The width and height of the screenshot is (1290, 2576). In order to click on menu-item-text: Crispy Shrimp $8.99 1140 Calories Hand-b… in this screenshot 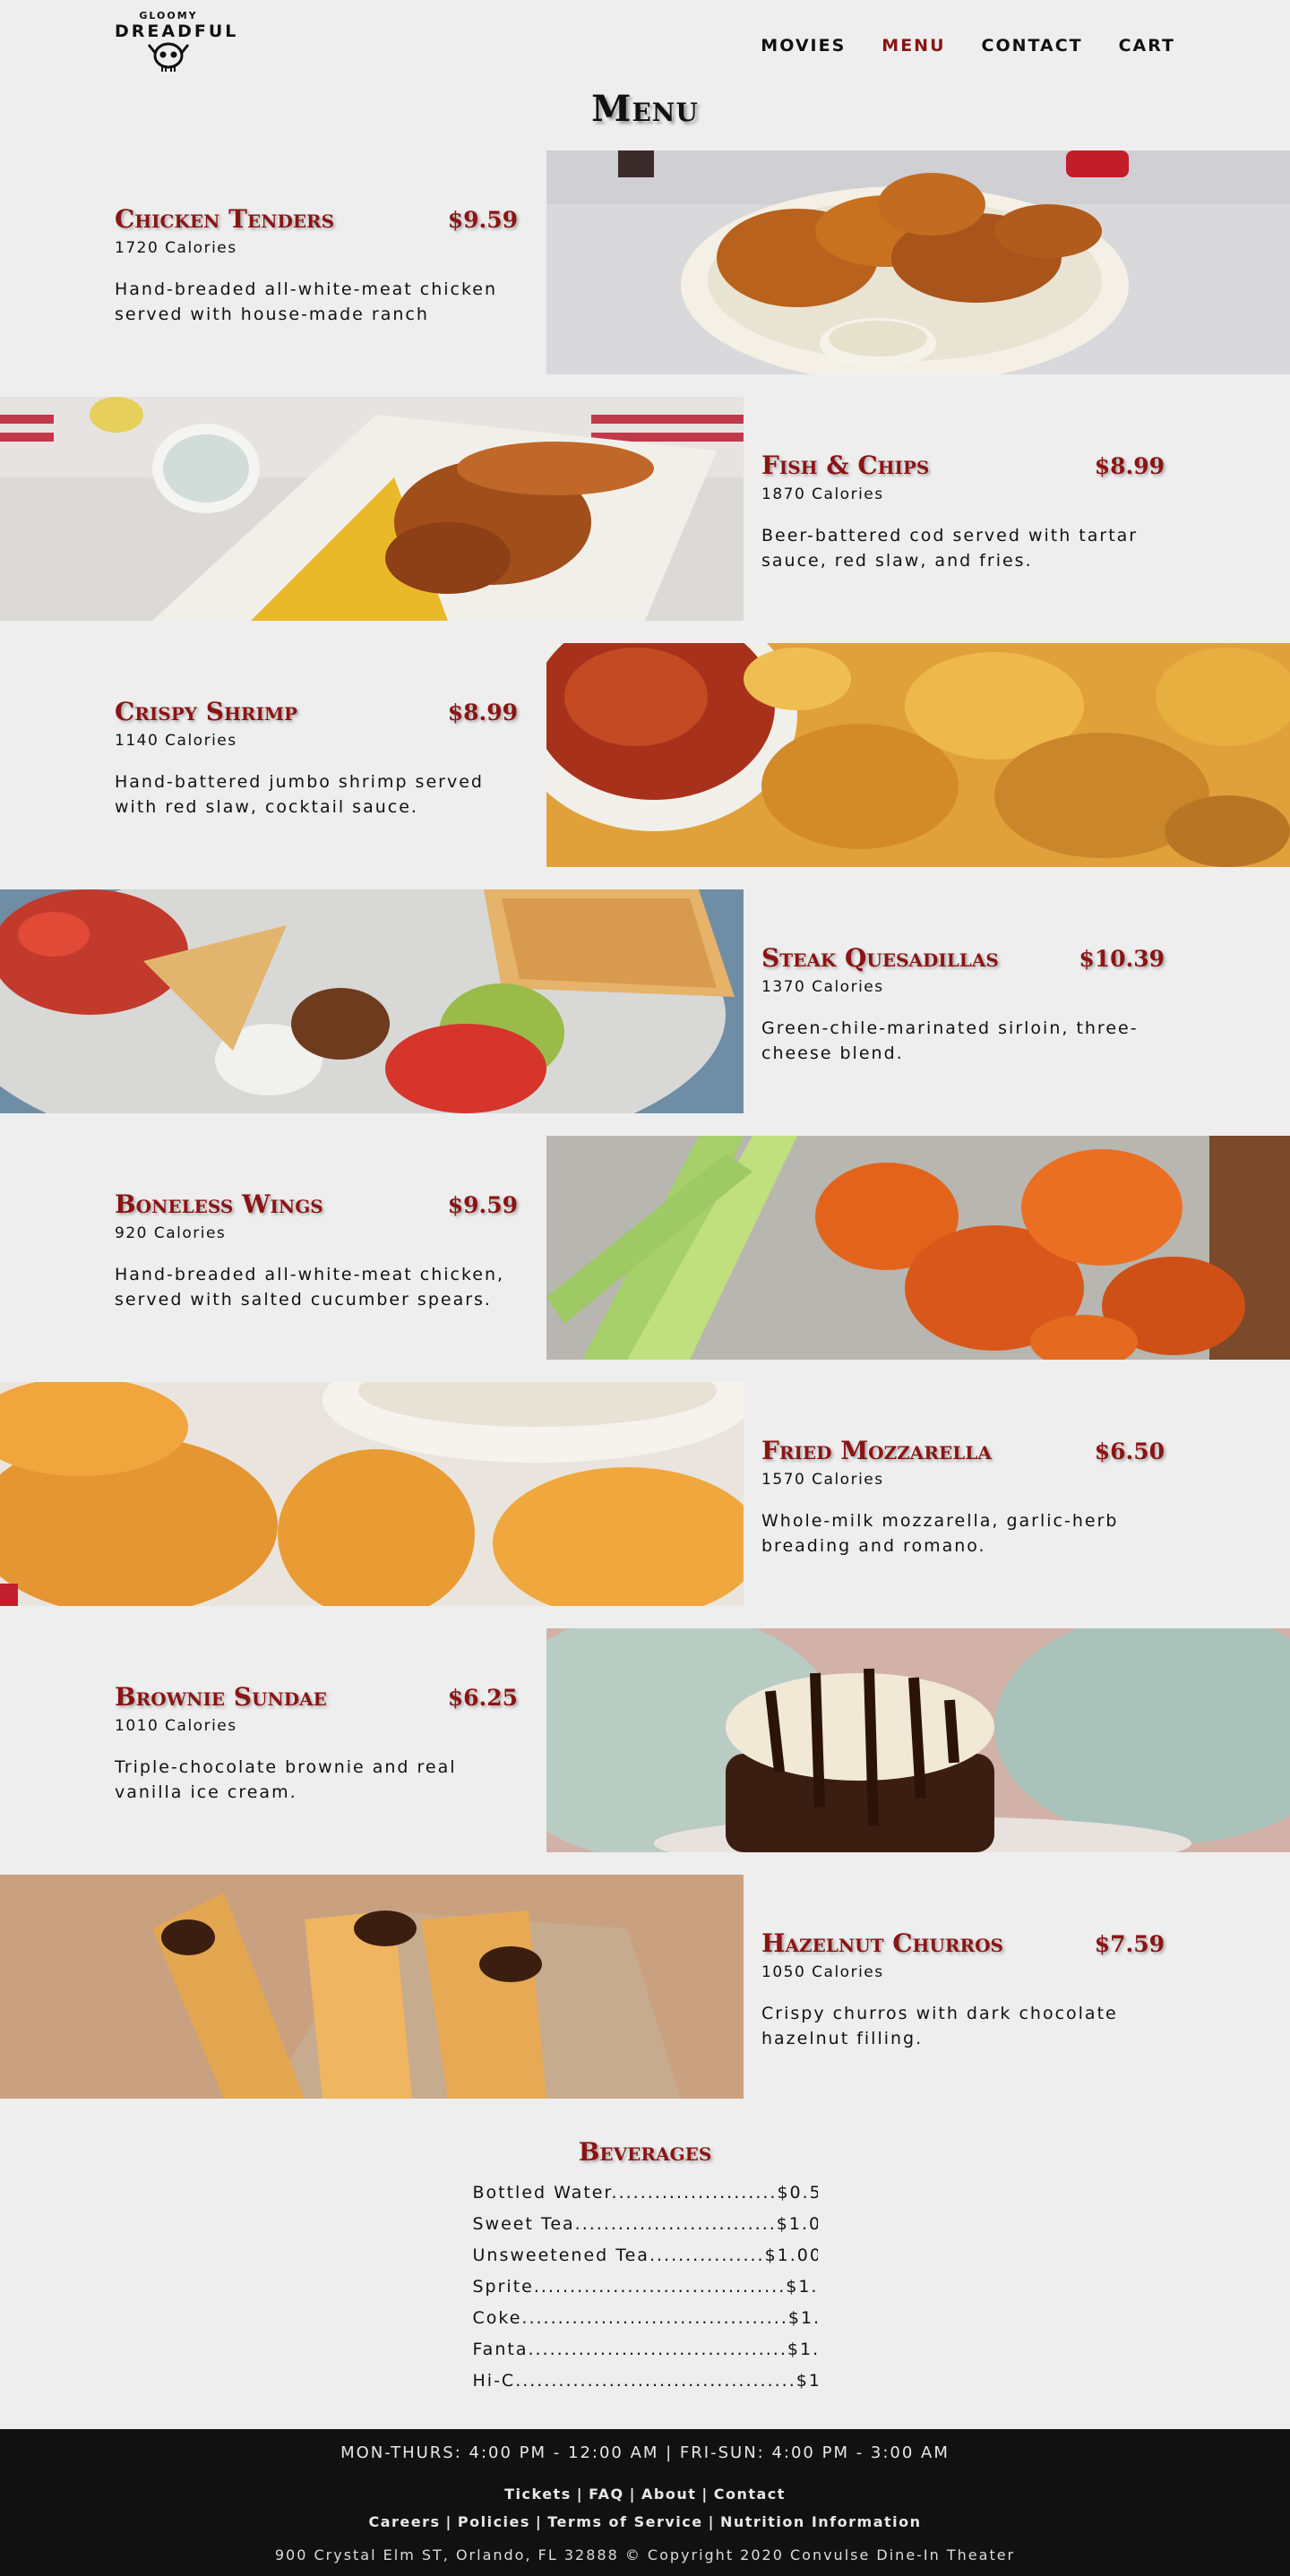, I will do `click(316, 758)`.